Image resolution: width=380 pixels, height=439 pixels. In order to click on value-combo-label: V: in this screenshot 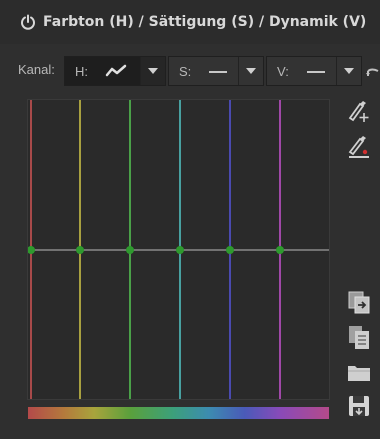, I will do `click(283, 71)`.